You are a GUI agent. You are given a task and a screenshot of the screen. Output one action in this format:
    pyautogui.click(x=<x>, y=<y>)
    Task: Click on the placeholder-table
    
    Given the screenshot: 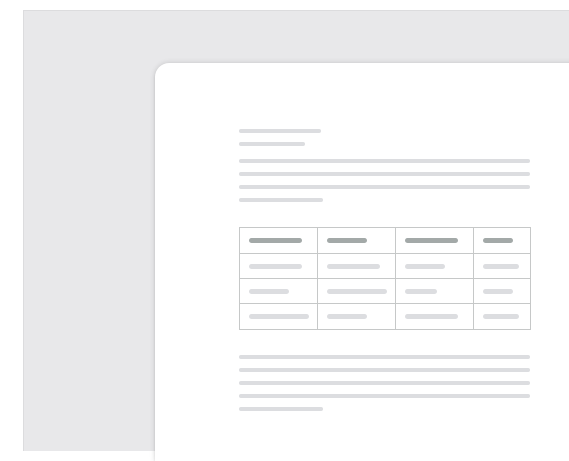 What is the action you would take?
    pyautogui.click(x=385, y=278)
    